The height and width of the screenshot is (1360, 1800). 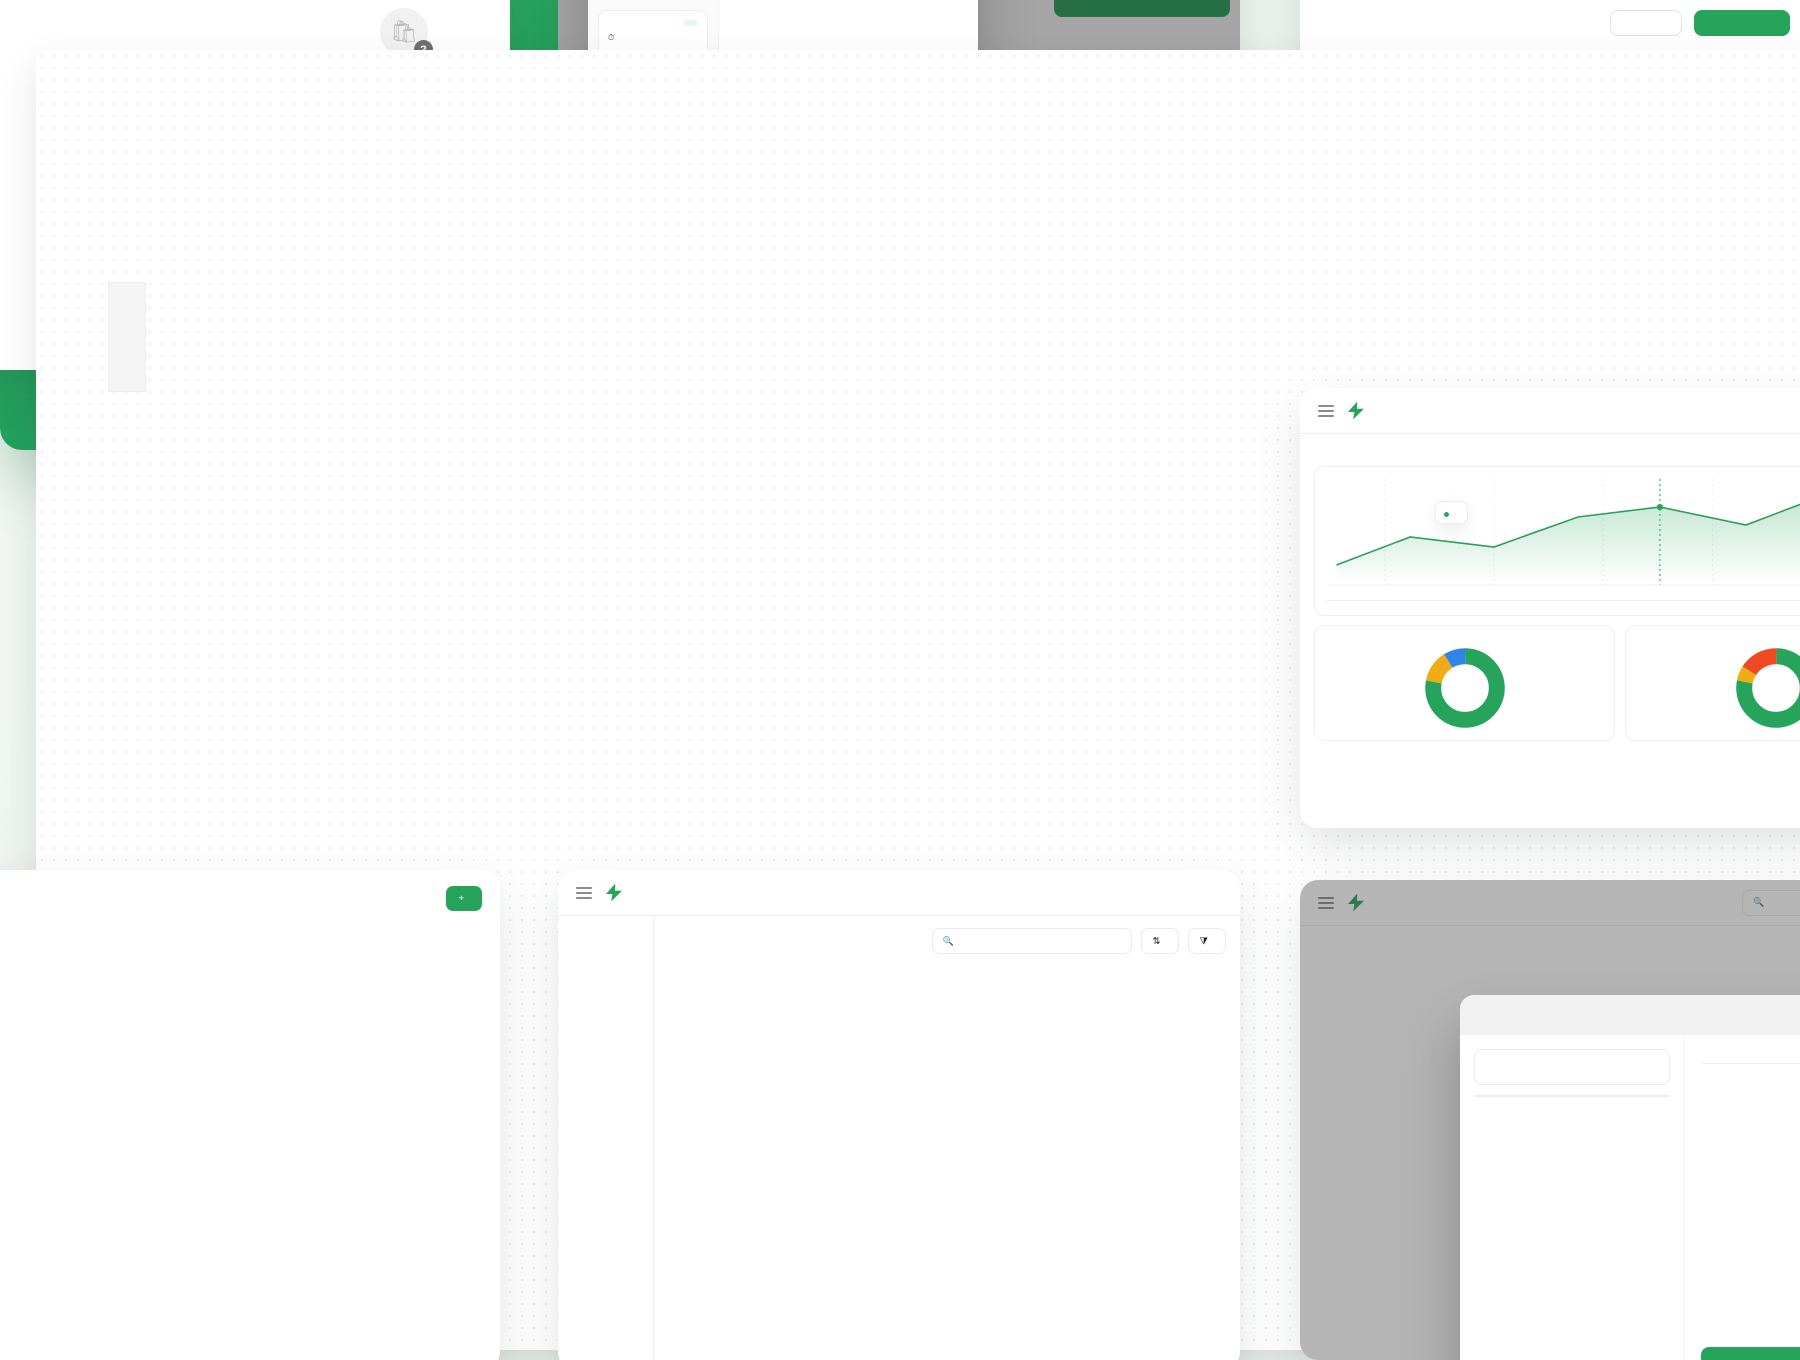 I want to click on payment-modal: ›, so click(x=1630, y=1177).